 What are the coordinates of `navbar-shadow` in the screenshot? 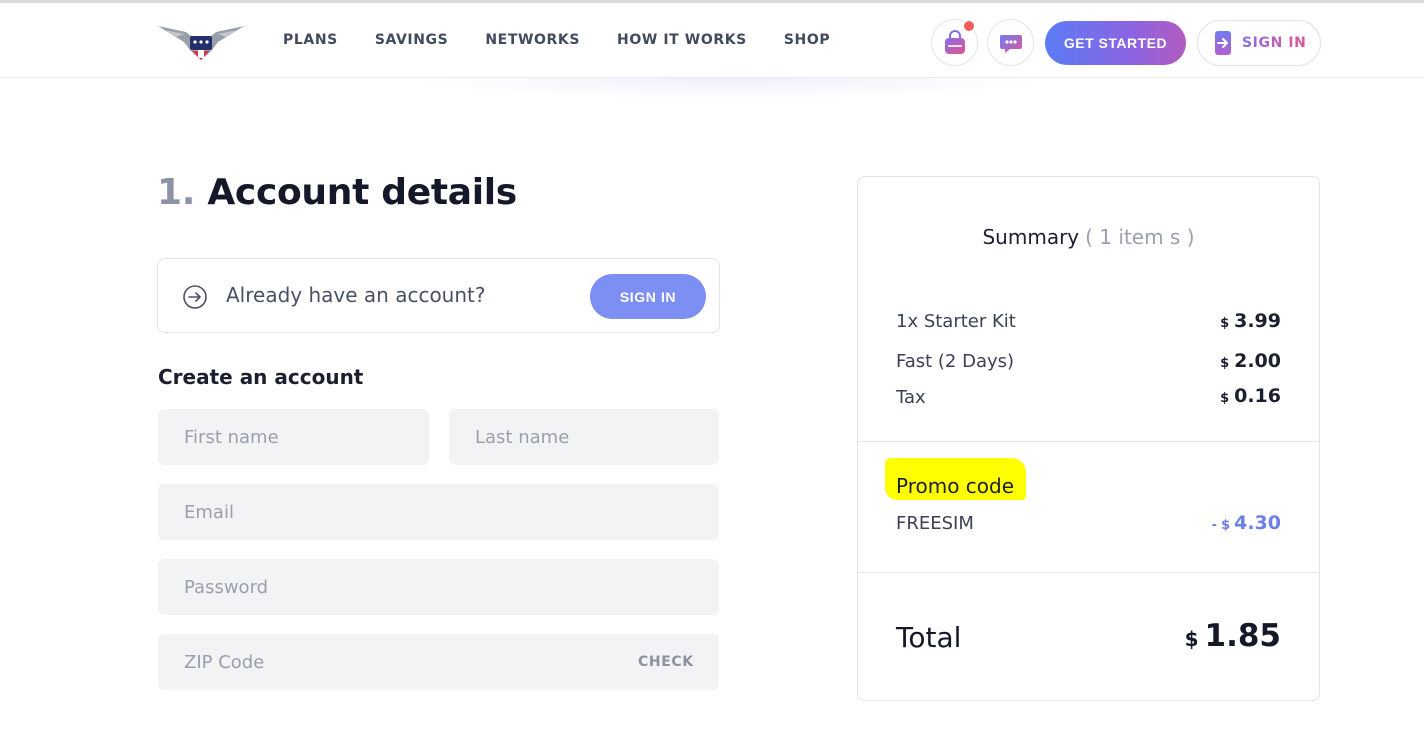 It's located at (730, 89).